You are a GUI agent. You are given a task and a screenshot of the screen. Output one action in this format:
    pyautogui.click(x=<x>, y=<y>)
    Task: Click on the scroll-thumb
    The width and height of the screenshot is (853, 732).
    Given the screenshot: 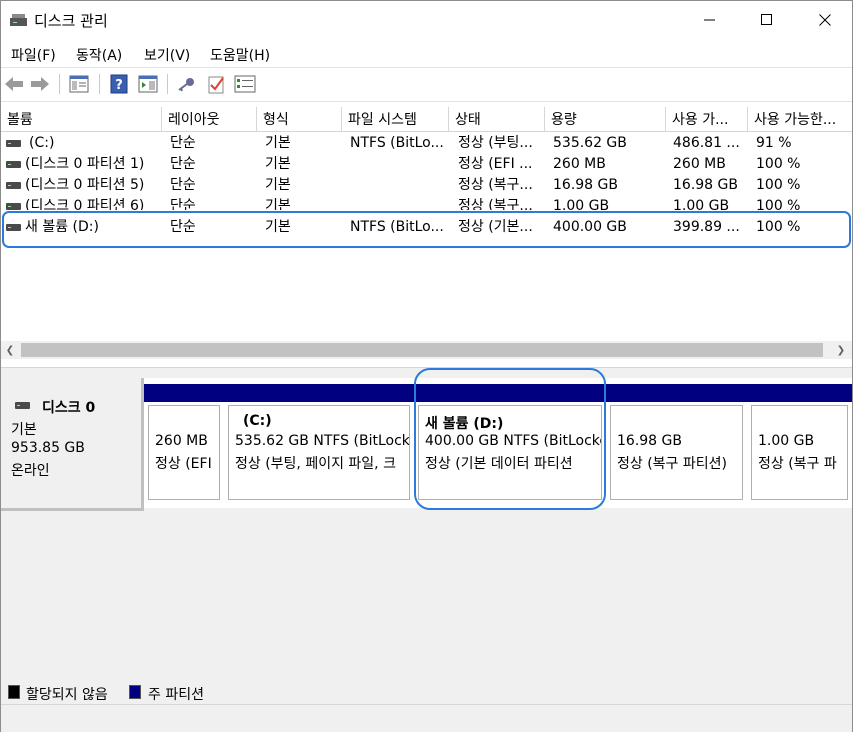 What is the action you would take?
    pyautogui.click(x=422, y=350)
    